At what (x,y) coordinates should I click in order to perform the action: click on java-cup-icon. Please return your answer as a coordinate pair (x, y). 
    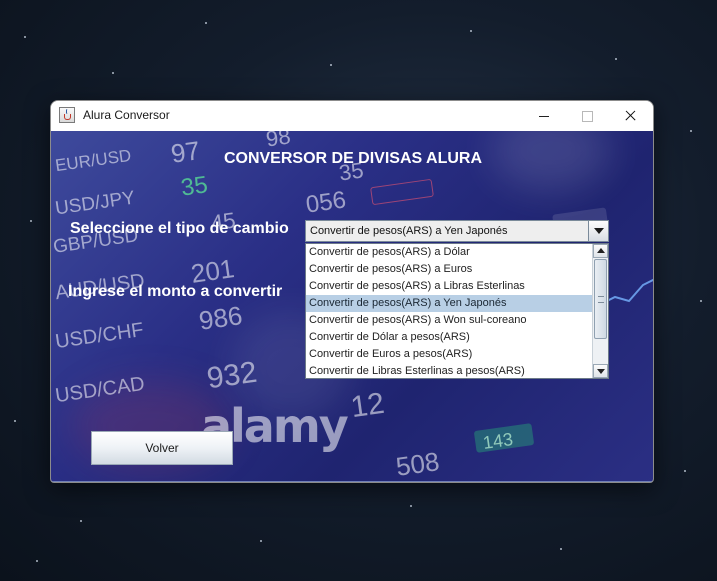
    Looking at the image, I should click on (67, 115).